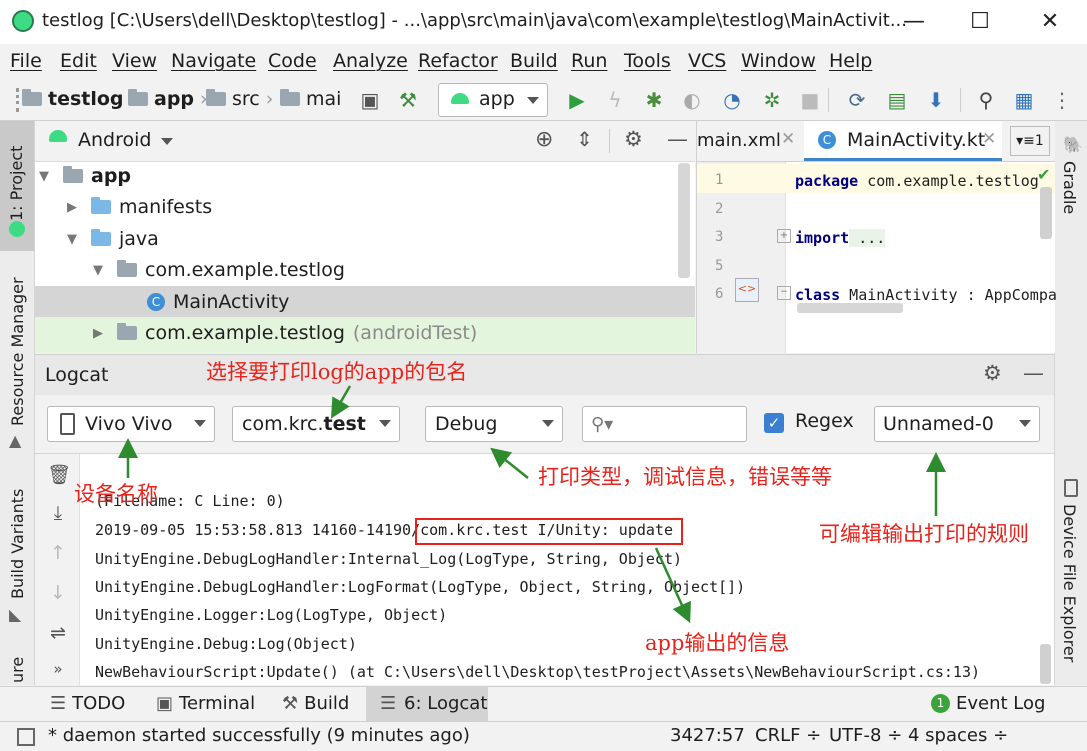 The image size is (1087, 751). What do you see at coordinates (315, 703) in the screenshot?
I see `tab-build: ⚒ Build` at bounding box center [315, 703].